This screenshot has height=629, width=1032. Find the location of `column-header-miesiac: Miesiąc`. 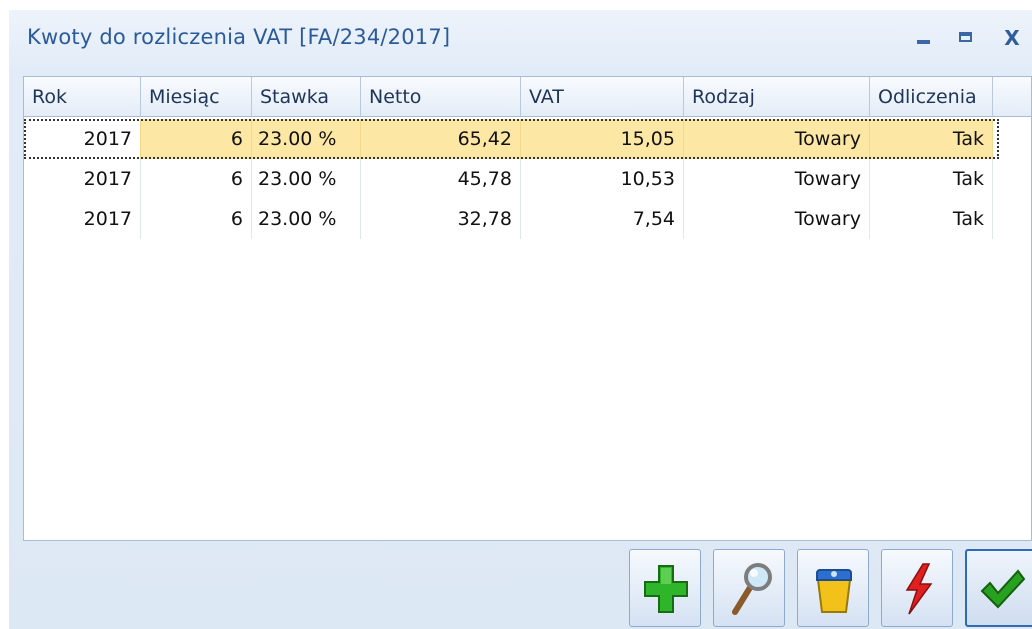

column-header-miesiac: Miesiąc is located at coordinates (196, 97).